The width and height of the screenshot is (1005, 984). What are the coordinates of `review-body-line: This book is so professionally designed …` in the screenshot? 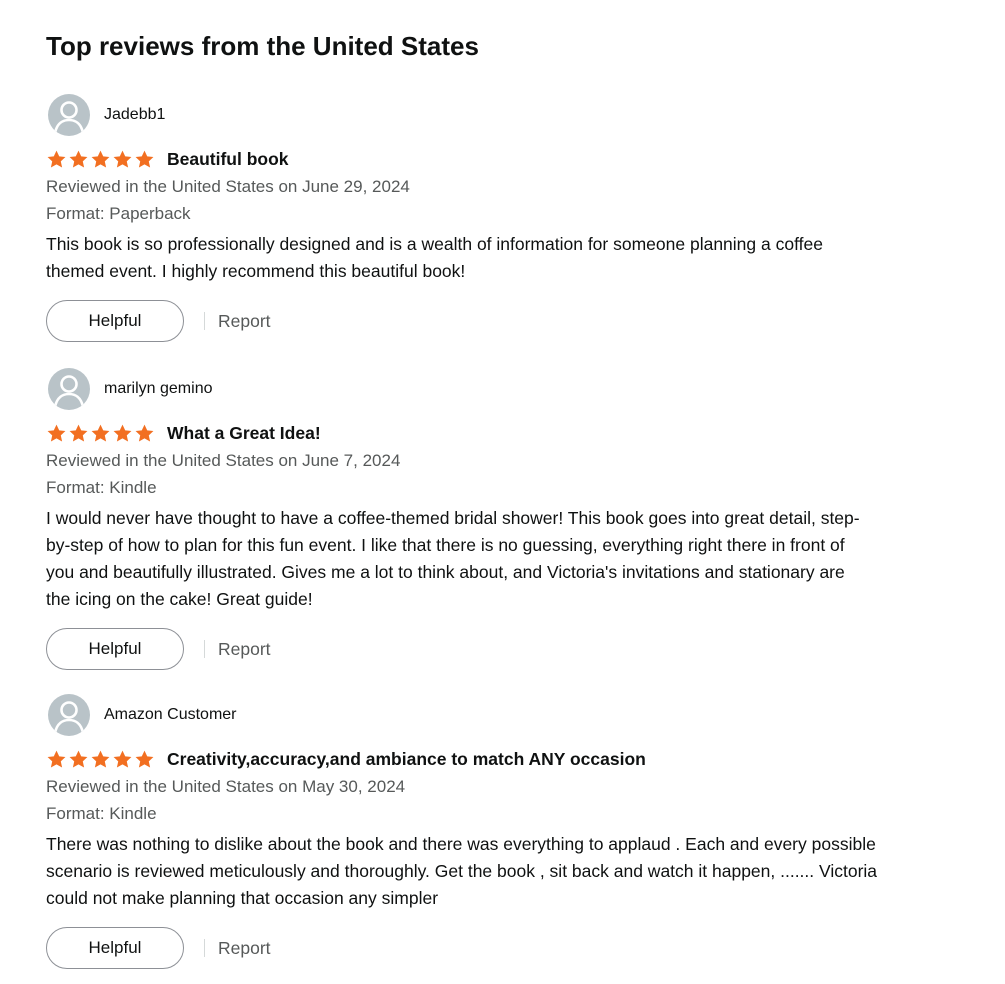 It's located at (434, 244).